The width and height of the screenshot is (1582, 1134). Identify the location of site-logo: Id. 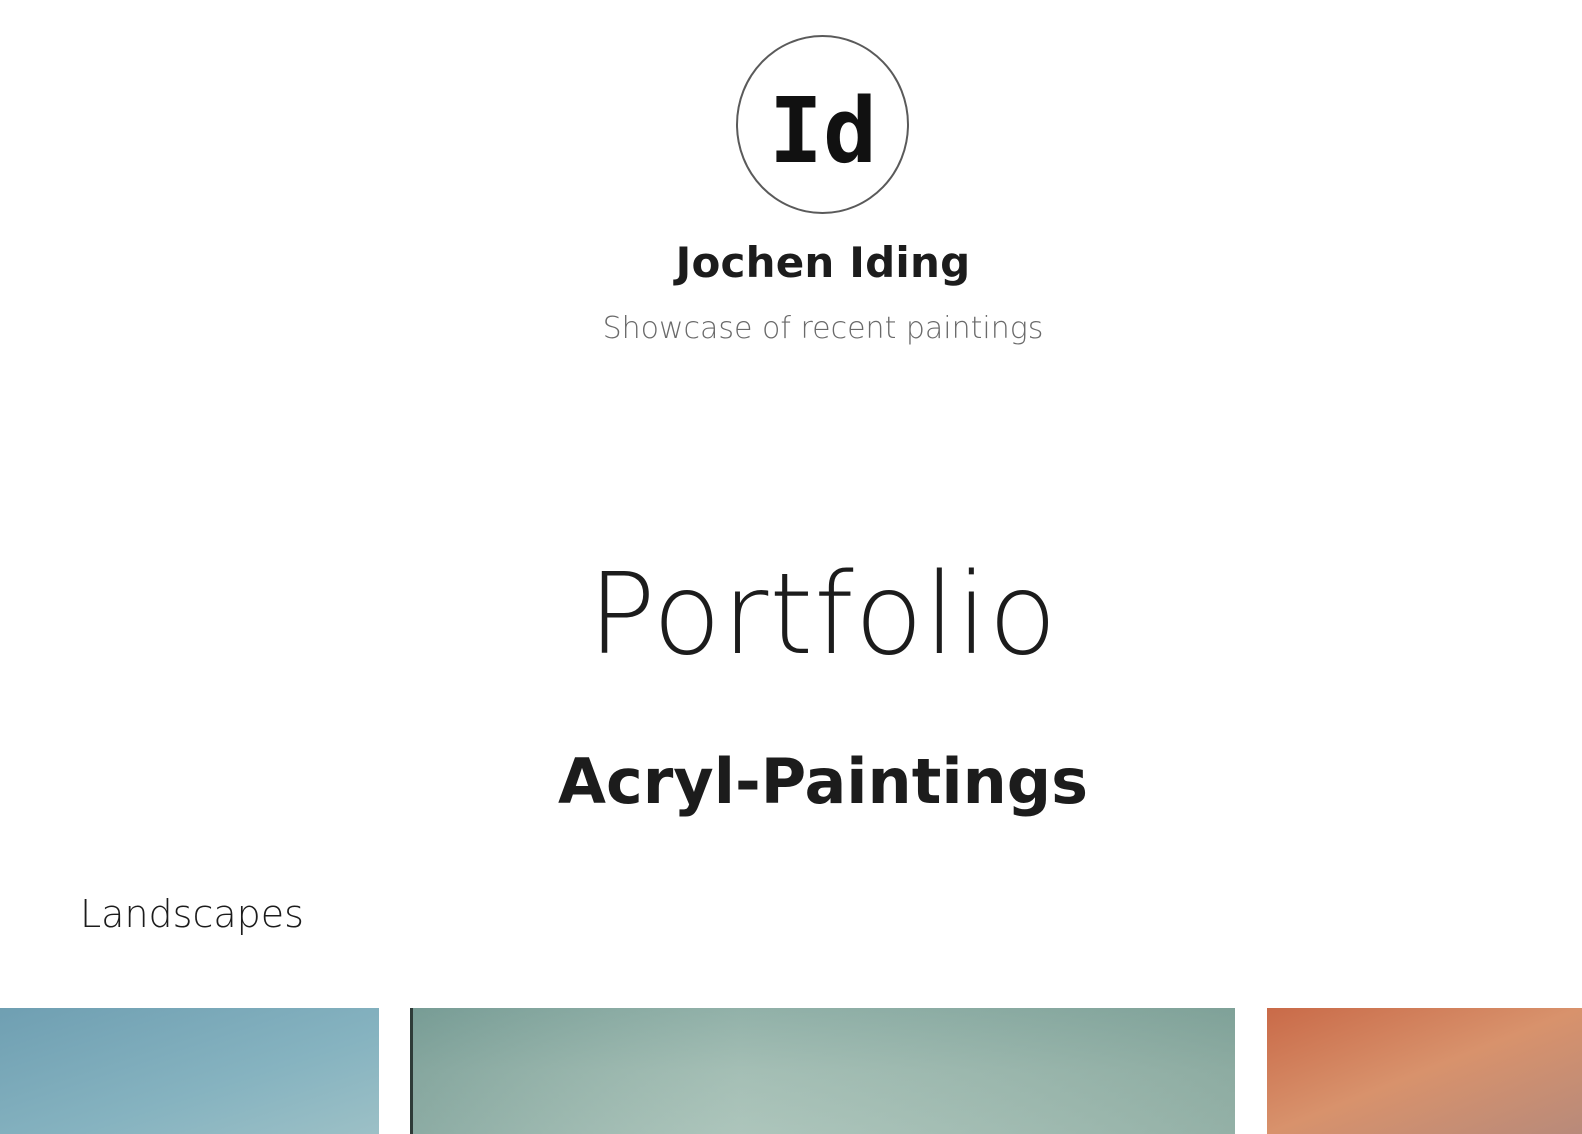
(822, 124).